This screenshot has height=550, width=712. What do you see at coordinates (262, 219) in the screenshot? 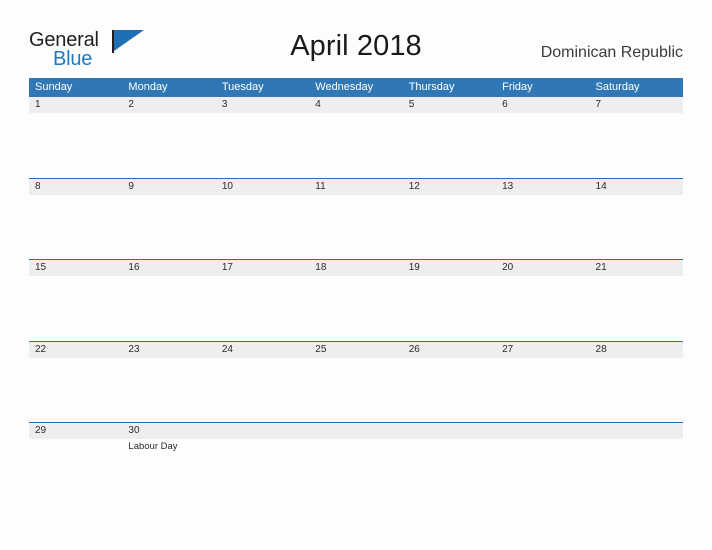
I see `calendar-day-cell: 10` at bounding box center [262, 219].